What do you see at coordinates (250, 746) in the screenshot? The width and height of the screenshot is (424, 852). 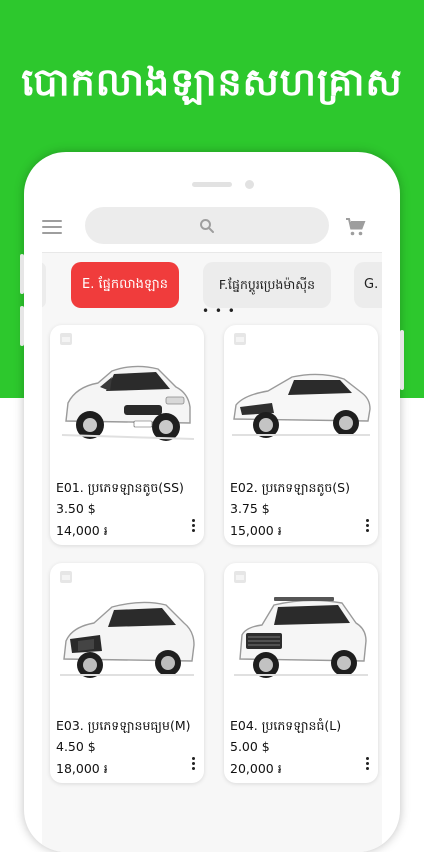 I see `product-price-usd: 5.00 $` at bounding box center [250, 746].